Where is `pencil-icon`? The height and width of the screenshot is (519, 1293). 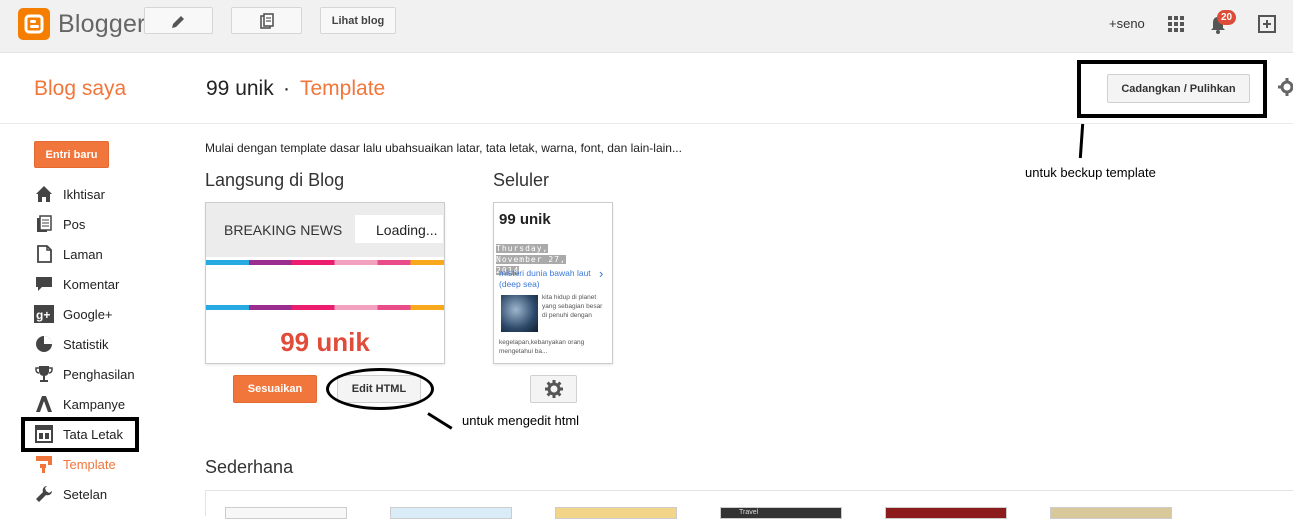
pencil-icon is located at coordinates (178, 22).